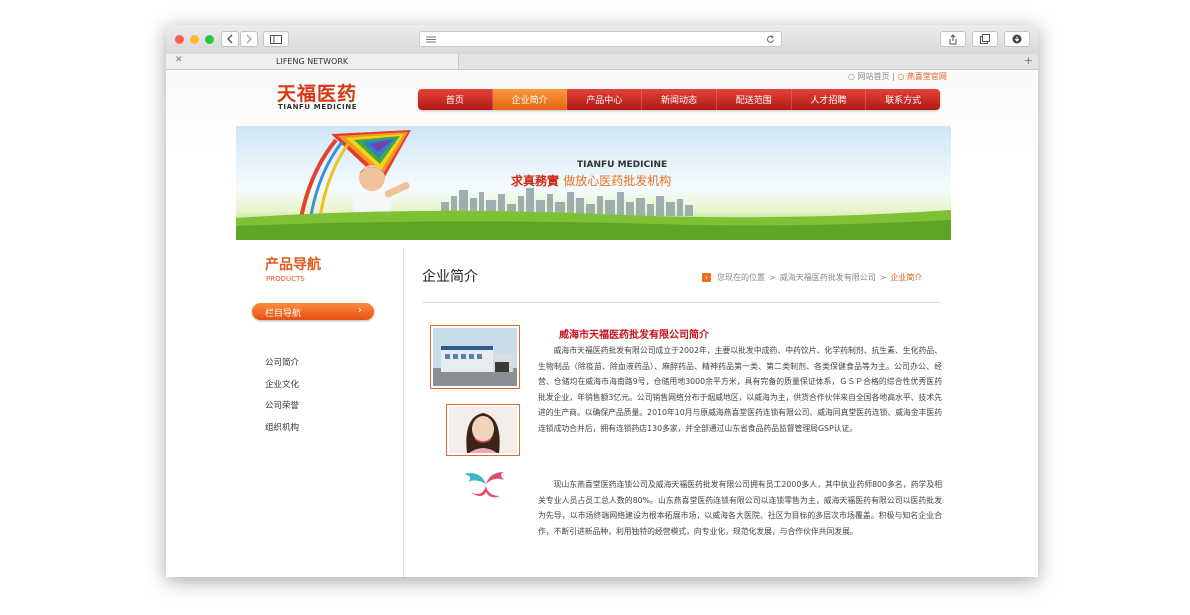 The height and width of the screenshot is (615, 1190). I want to click on sidebar-item-honors: 公司荣誉, so click(282, 405).